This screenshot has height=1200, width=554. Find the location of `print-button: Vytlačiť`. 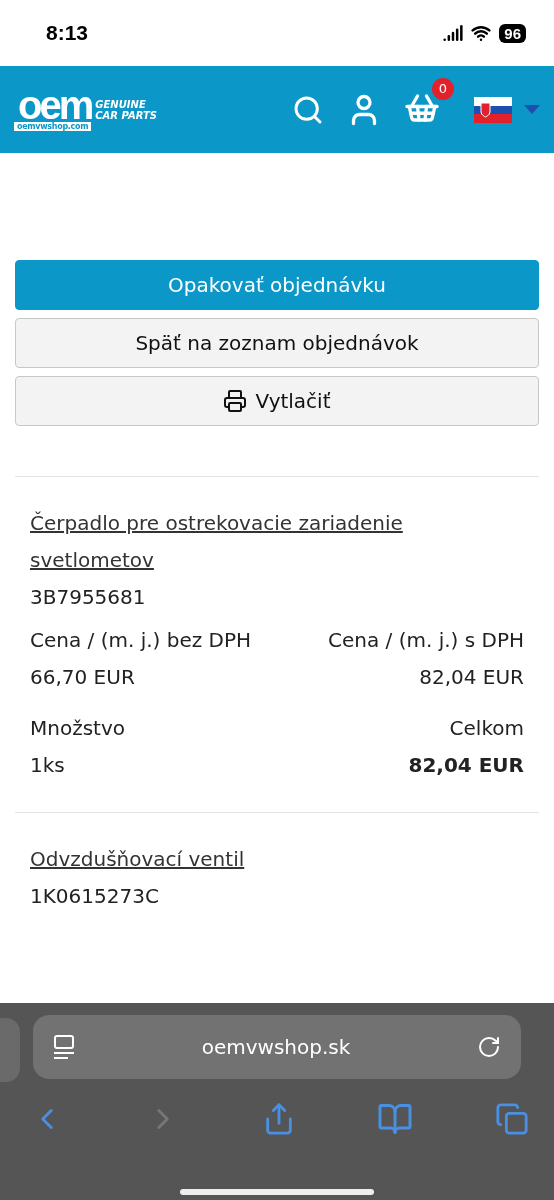

print-button: Vytlačiť is located at coordinates (277, 401).